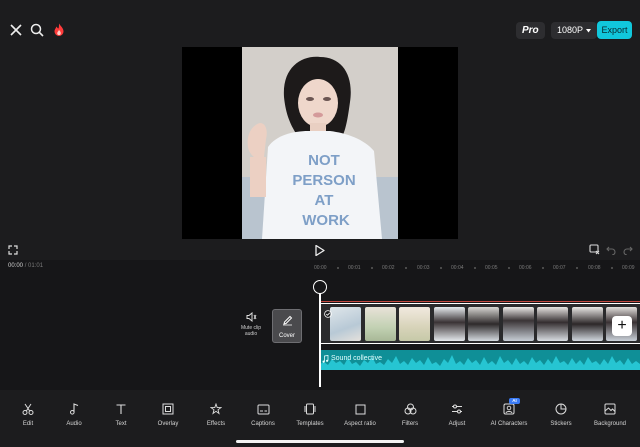  I want to click on timecode: 00:00 / 01:01, so click(26, 266).